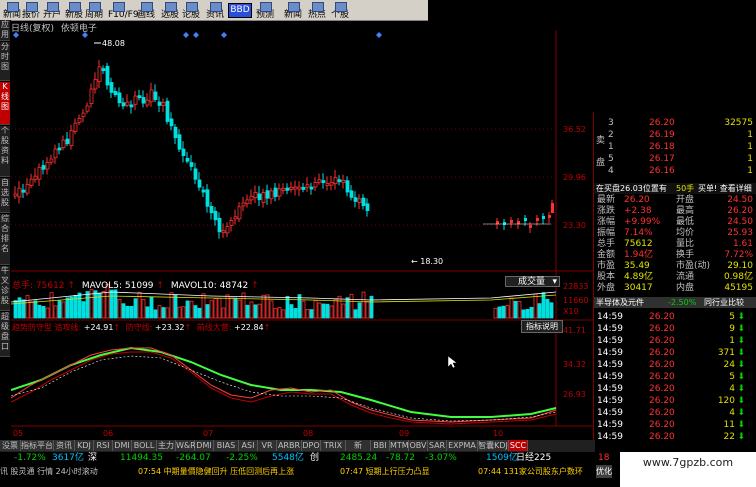  I want to click on toolbar-item-3: 新股, so click(74, 10).